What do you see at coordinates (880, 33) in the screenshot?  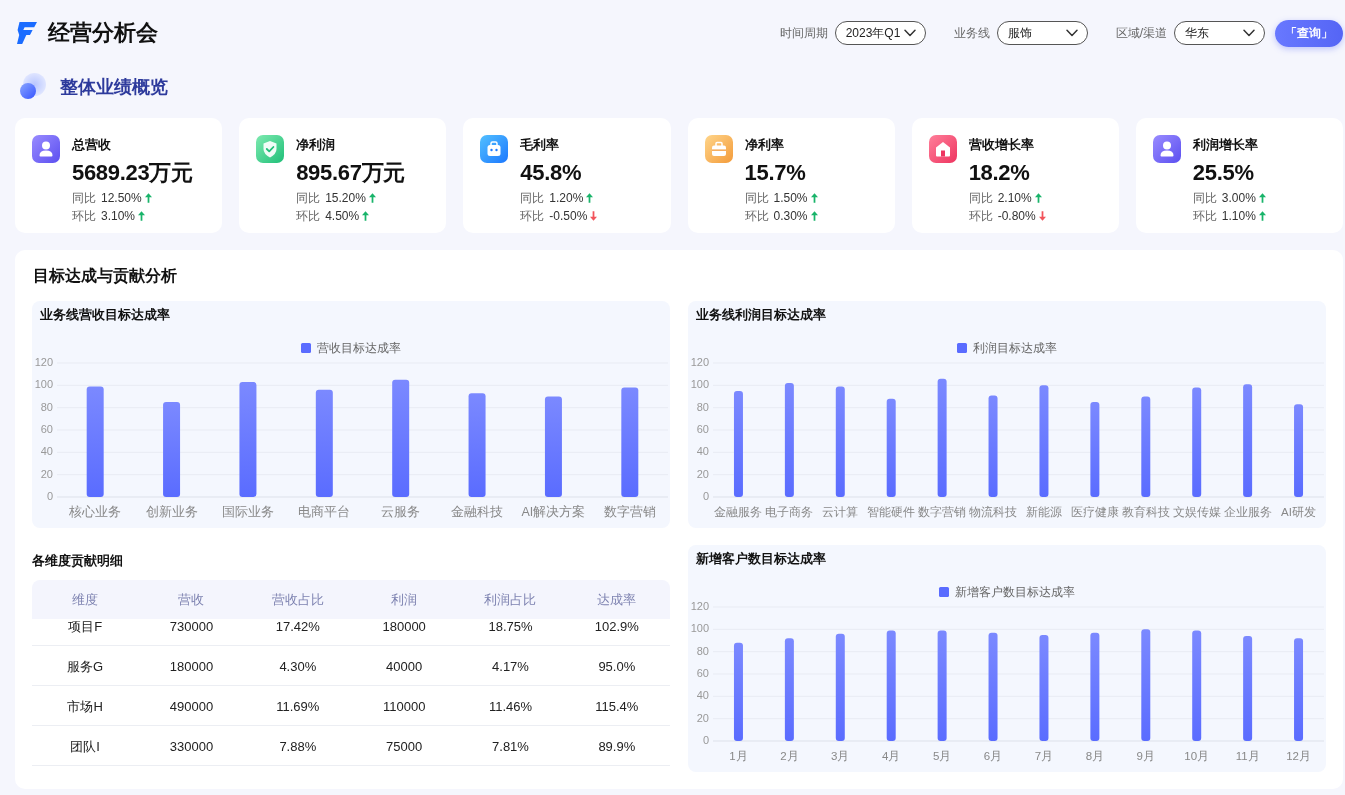 I see `filter-select: 2023年Q1` at bounding box center [880, 33].